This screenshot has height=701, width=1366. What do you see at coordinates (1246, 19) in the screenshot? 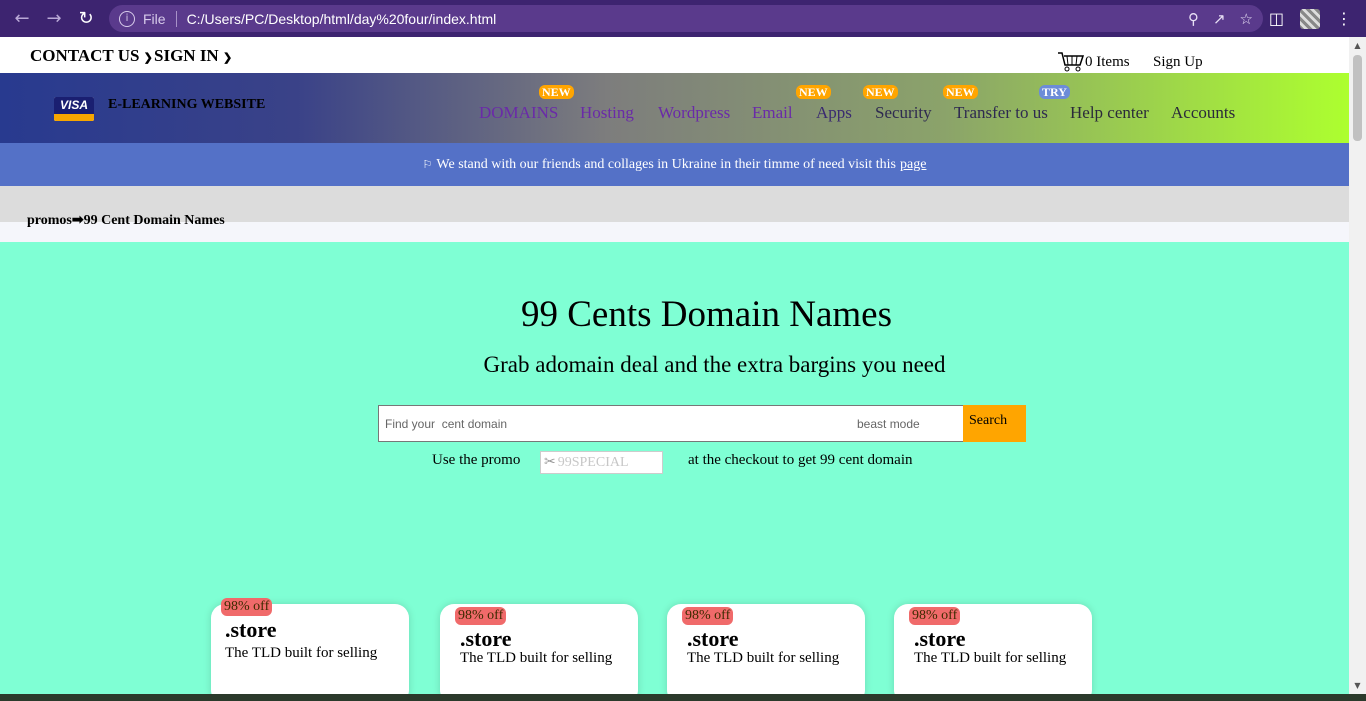
I see `bookmark-star-icon: ☆` at bounding box center [1246, 19].